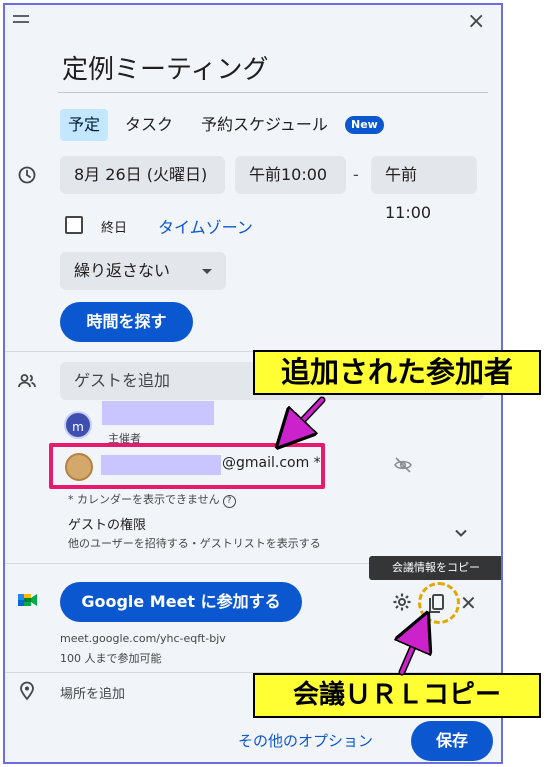 The width and height of the screenshot is (550, 767). Describe the element at coordinates (126, 322) in the screenshot. I see `find-time-button: 時間を探す` at that location.